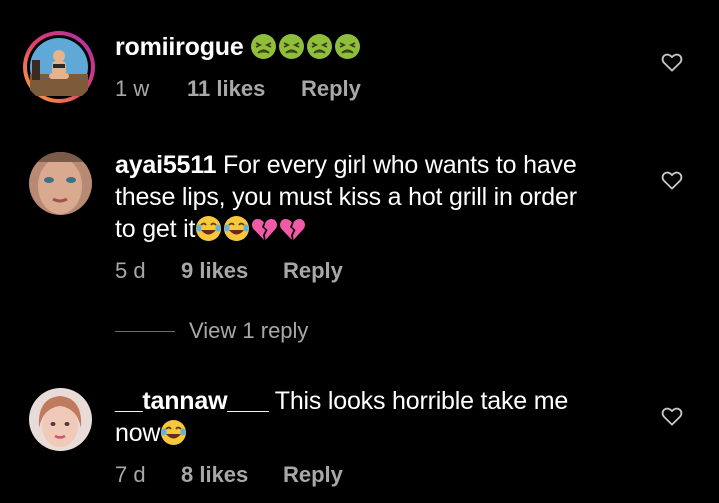  Describe the element at coordinates (179, 47) in the screenshot. I see `comment-username: romiirogue` at that location.